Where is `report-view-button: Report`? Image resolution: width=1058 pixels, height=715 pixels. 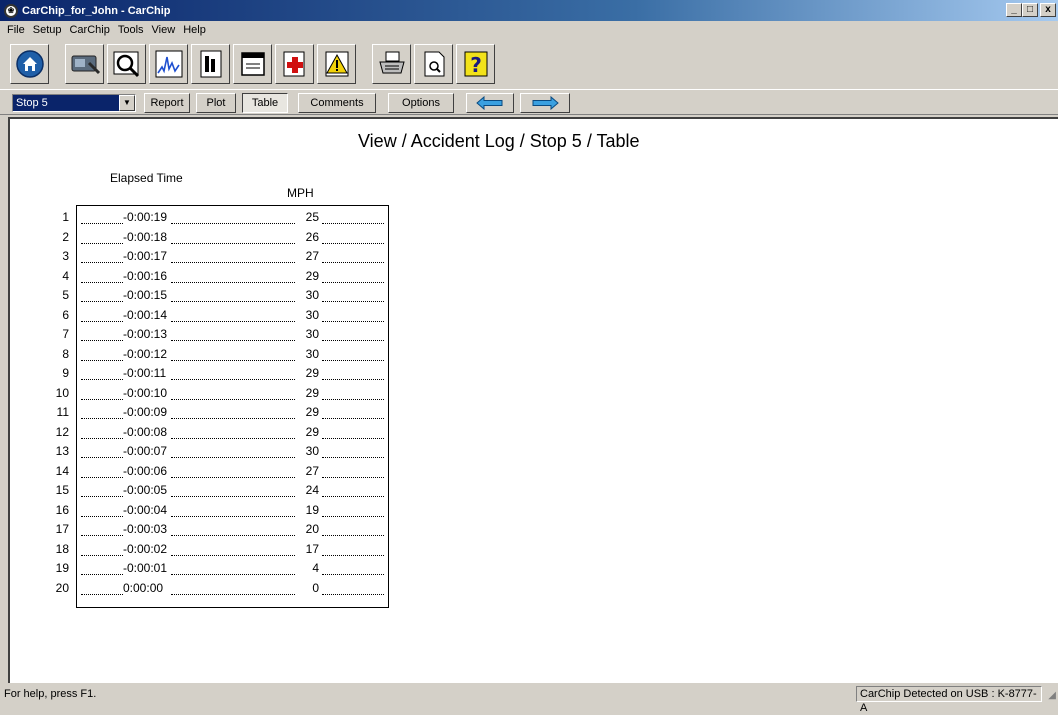
report-view-button: Report is located at coordinates (167, 103).